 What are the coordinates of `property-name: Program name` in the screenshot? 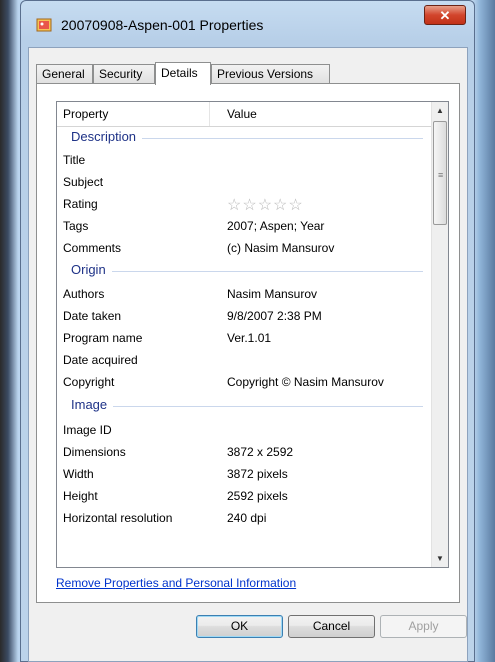 It's located at (103, 338).